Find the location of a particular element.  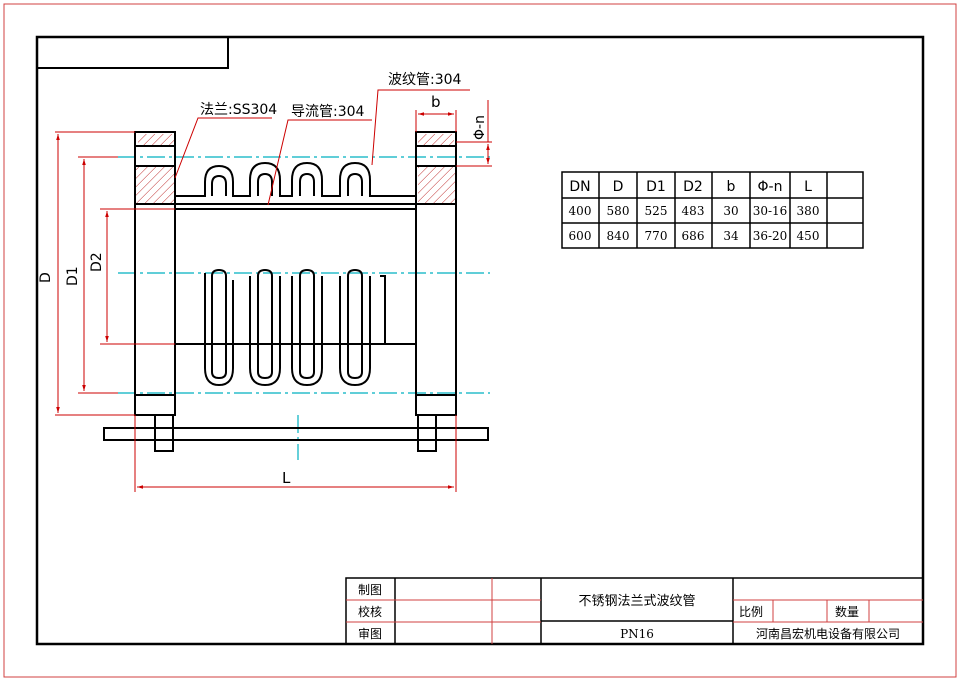

tb-company: 河南昌宏机电设备有限公司 is located at coordinates (828, 633).